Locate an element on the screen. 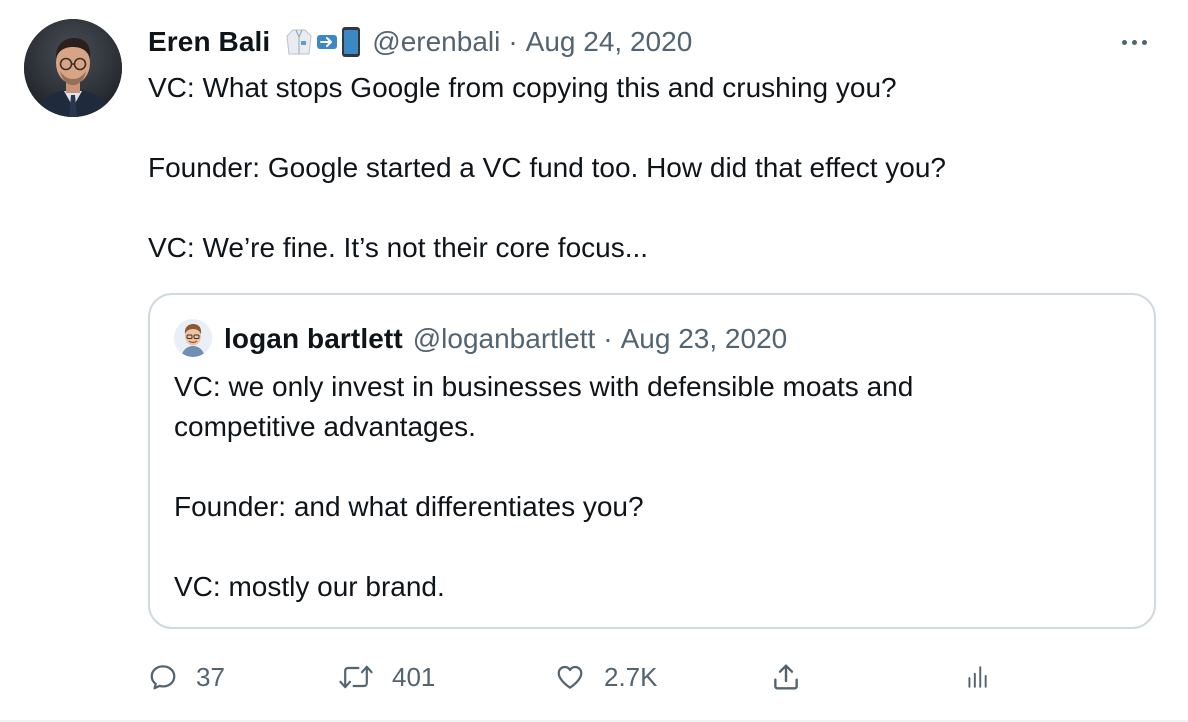 Image resolution: width=1188 pixels, height=722 pixels. author-name-emojis is located at coordinates (323, 42).